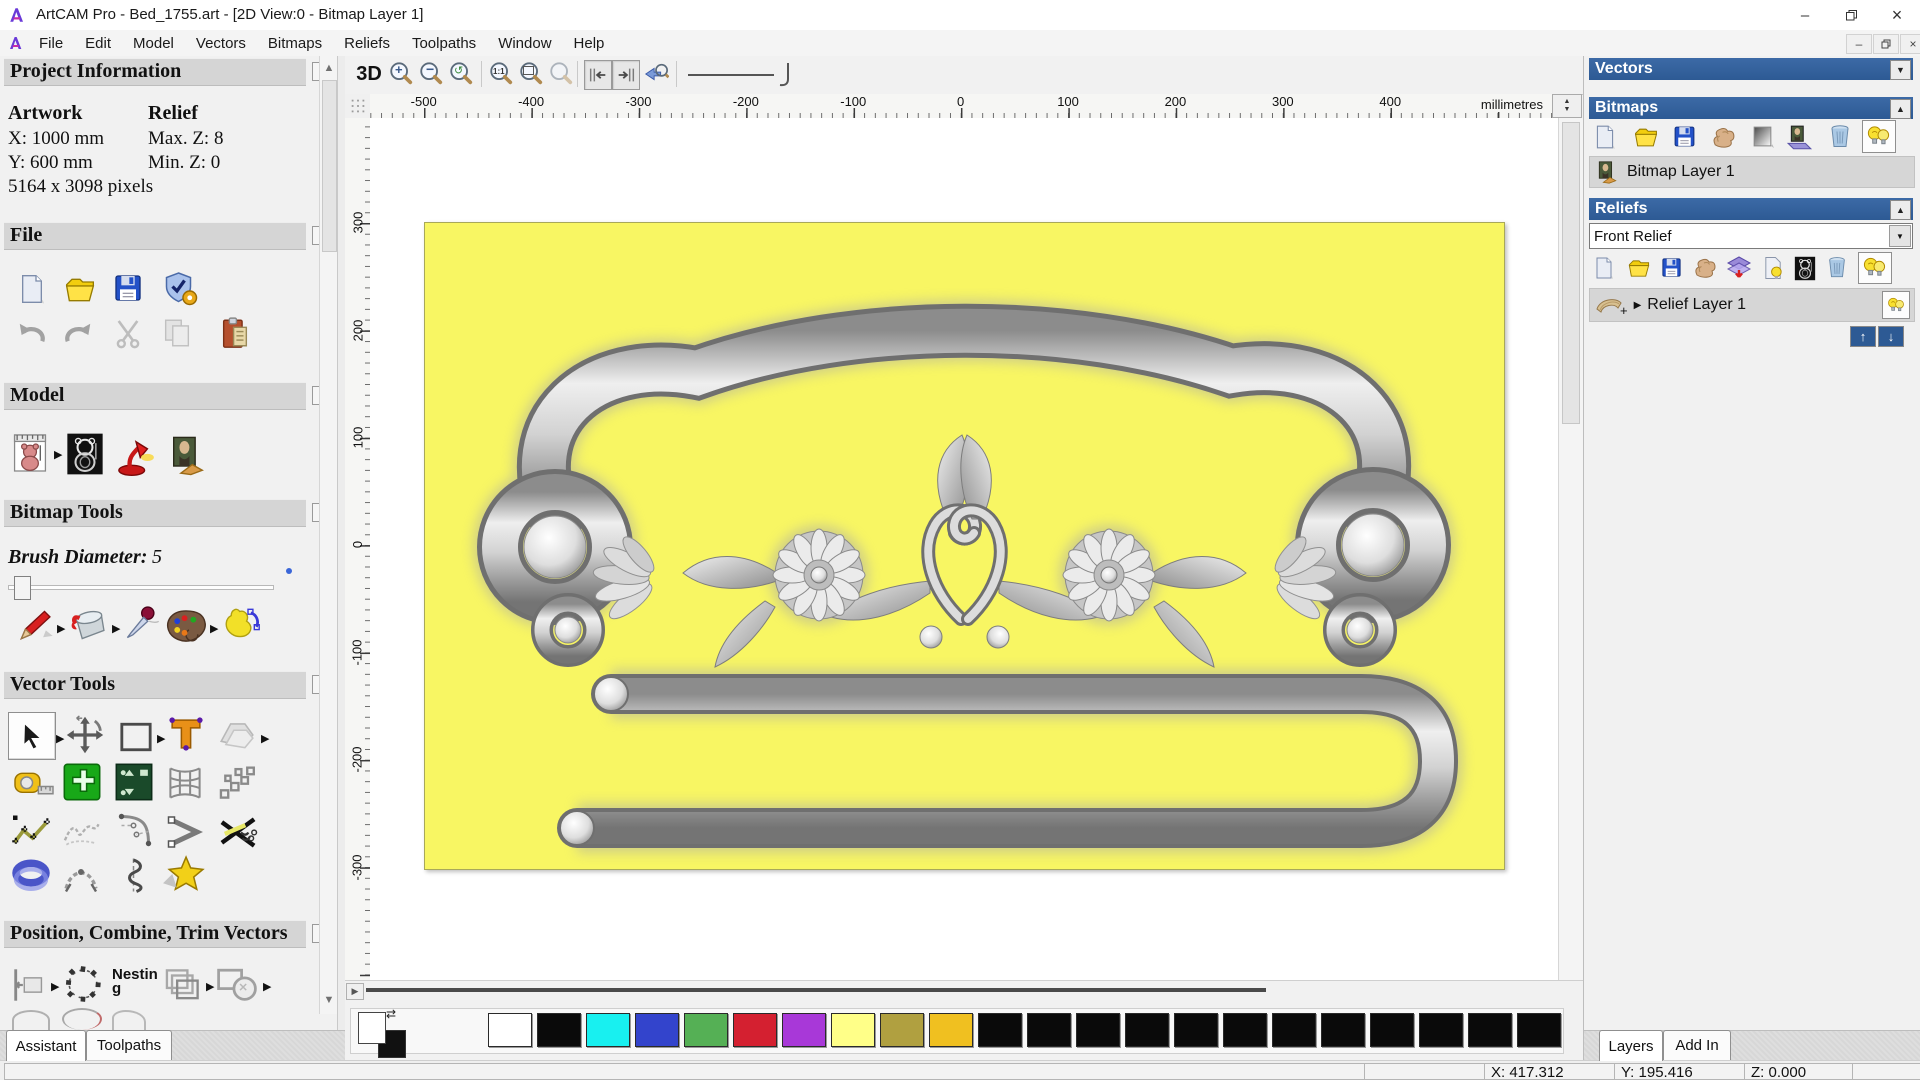  What do you see at coordinates (35, 625) in the screenshot?
I see `paint-brush-icon` at bounding box center [35, 625].